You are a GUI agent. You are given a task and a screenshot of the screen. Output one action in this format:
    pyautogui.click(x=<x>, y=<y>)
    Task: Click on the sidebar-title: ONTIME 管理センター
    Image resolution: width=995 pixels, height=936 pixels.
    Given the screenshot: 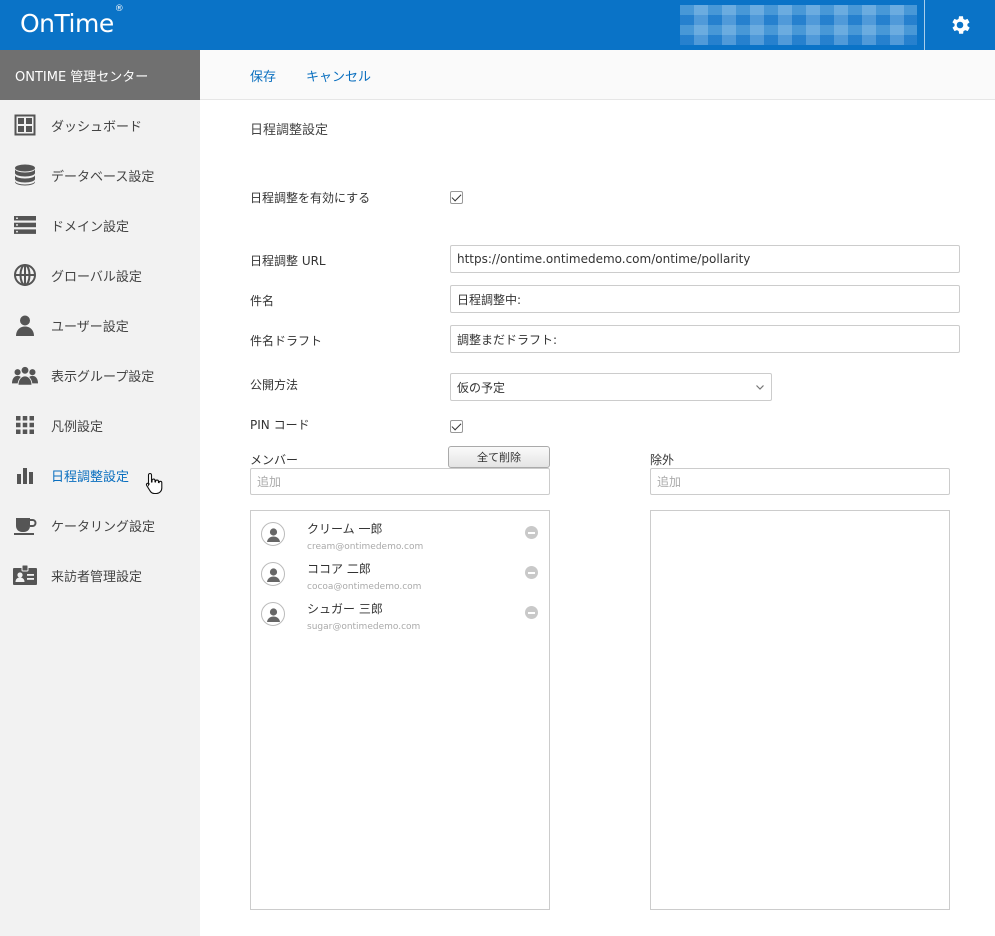 What is the action you would take?
    pyautogui.click(x=100, y=75)
    